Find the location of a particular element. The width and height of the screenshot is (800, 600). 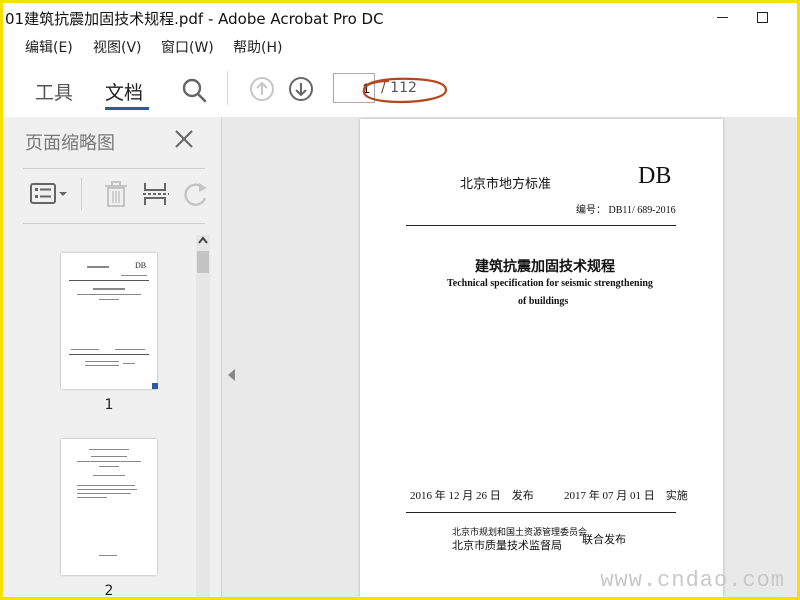

watermark: www.cndao.com is located at coordinates (692, 580).